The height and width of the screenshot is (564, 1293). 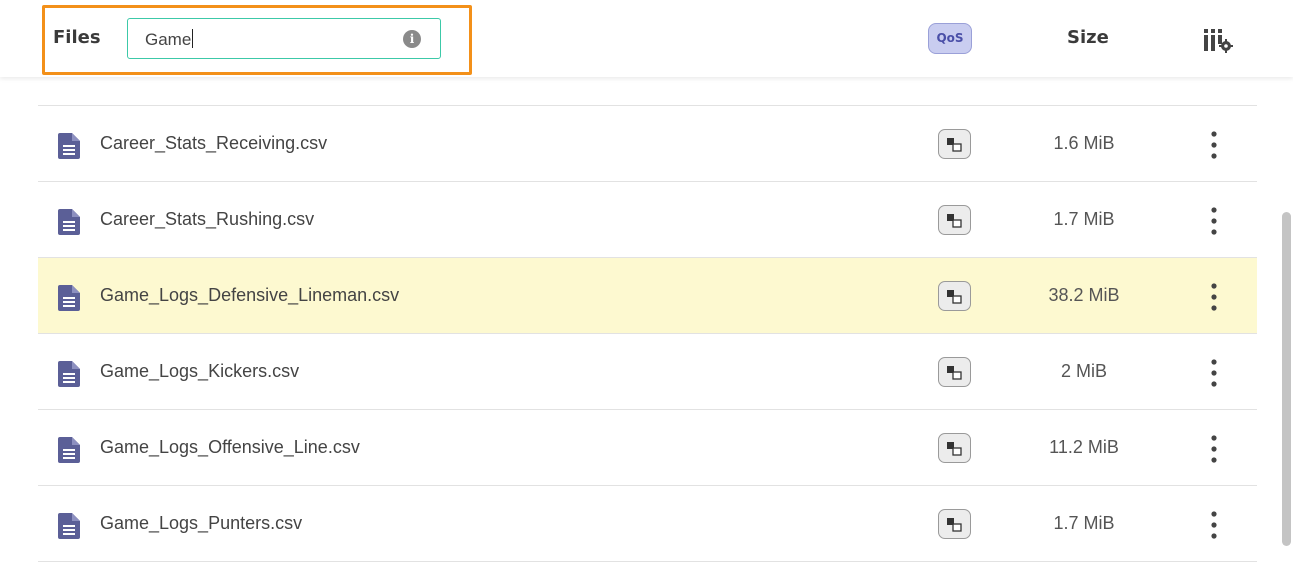 I want to click on table-row-selected: Game_Logs_Defensive_Lineman.csv 38.2 MiB, so click(x=647, y=296).